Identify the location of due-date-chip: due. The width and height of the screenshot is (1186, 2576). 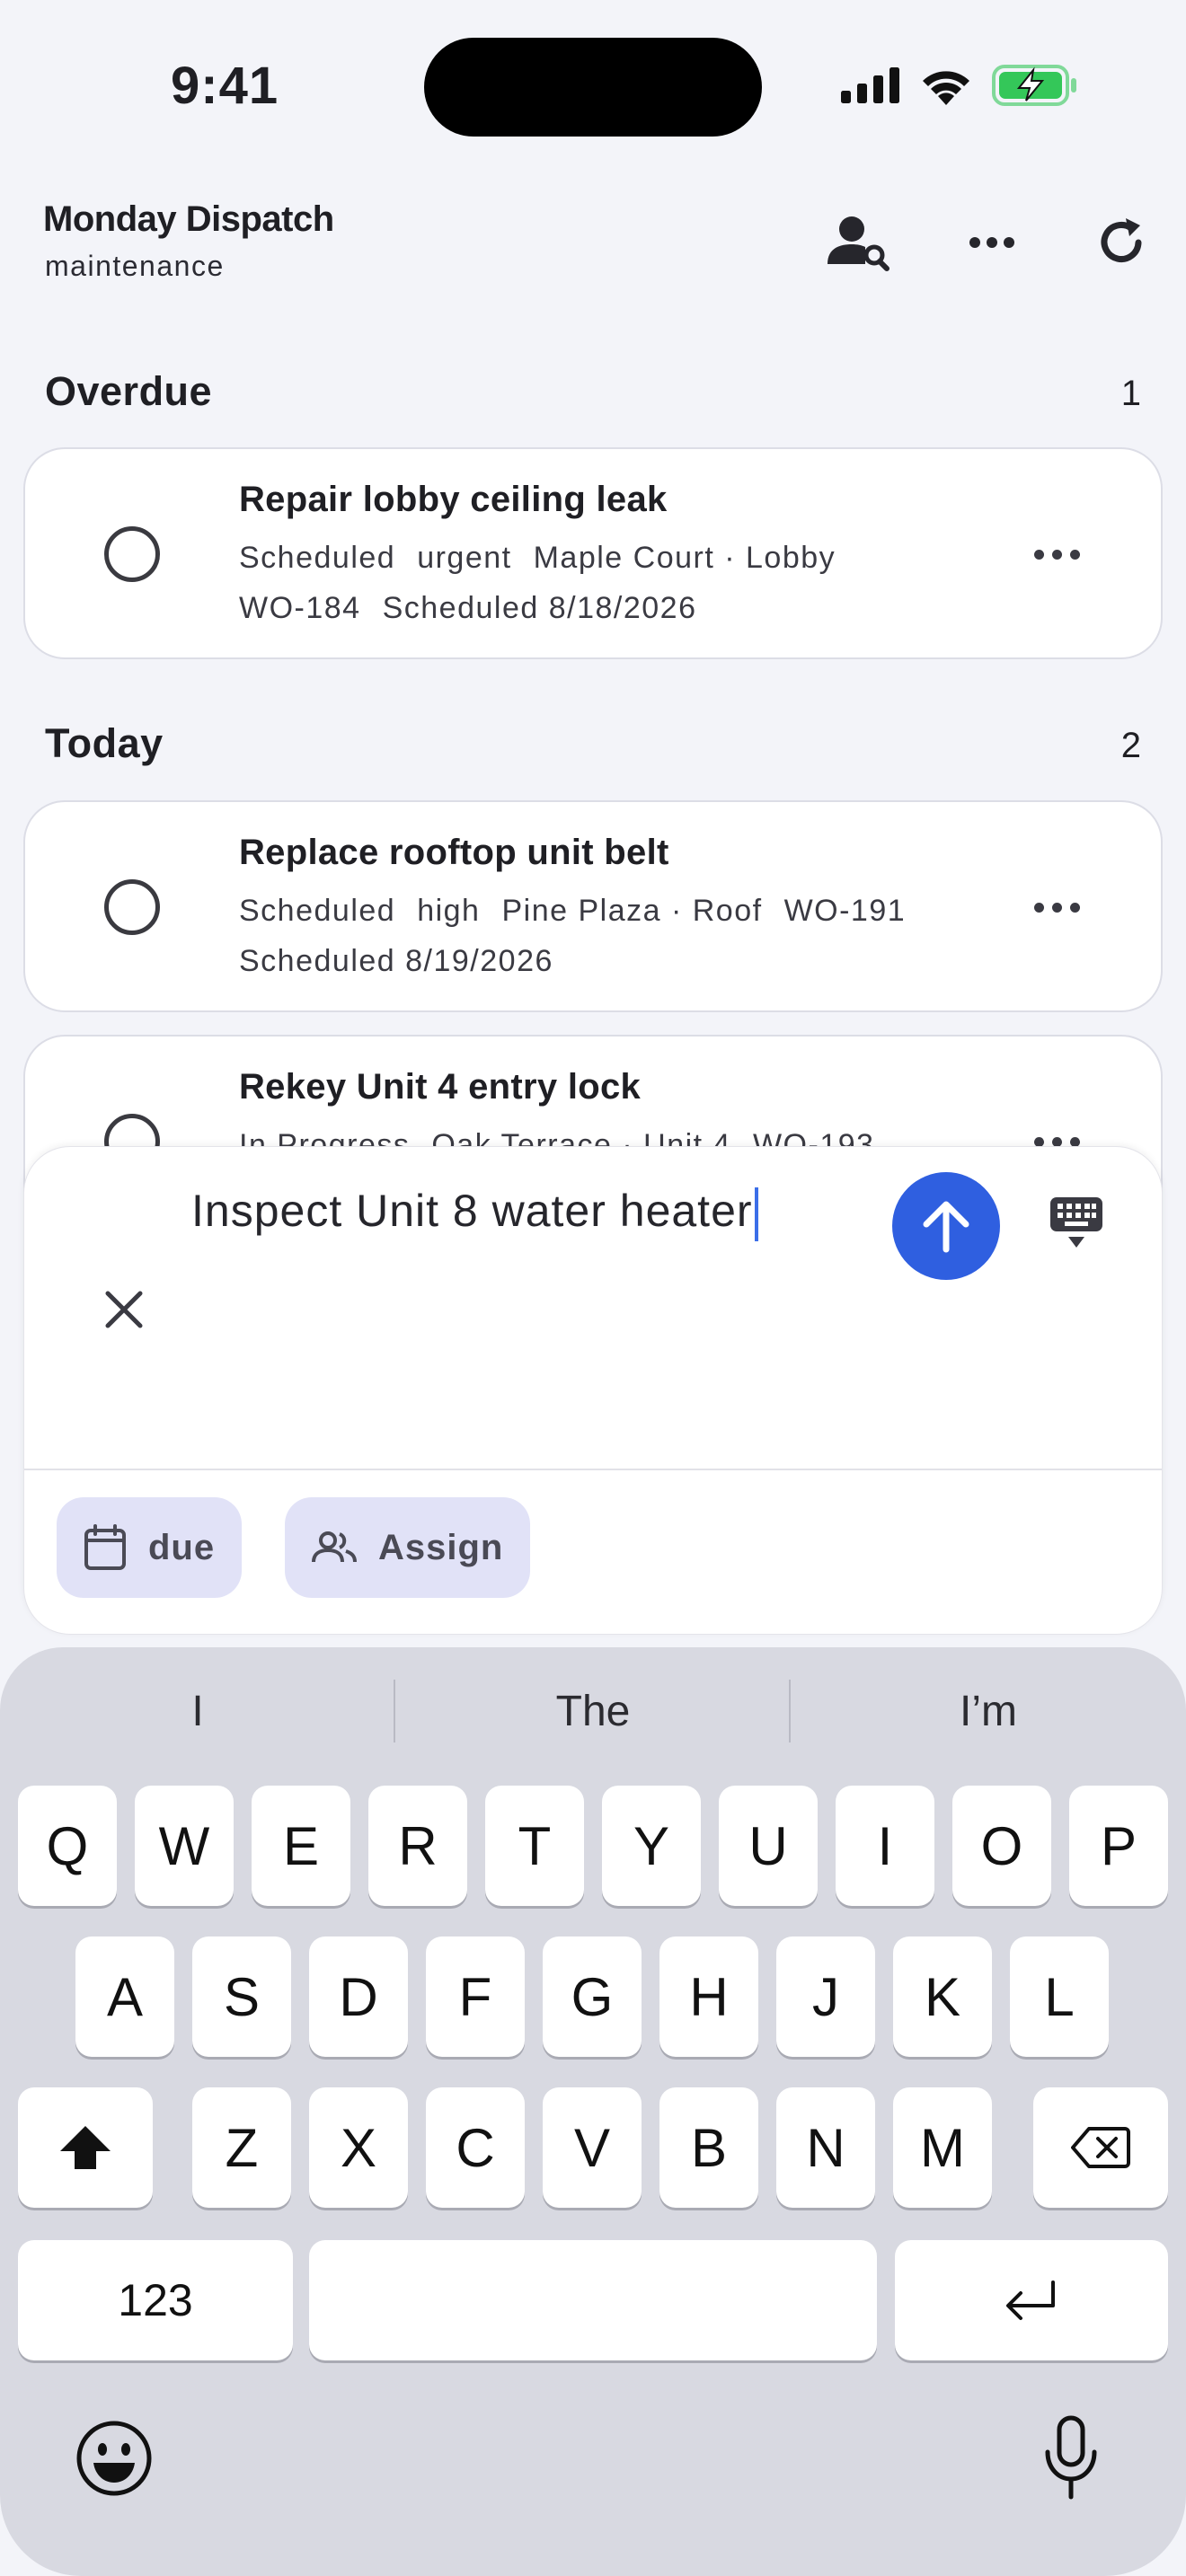
(150, 1547).